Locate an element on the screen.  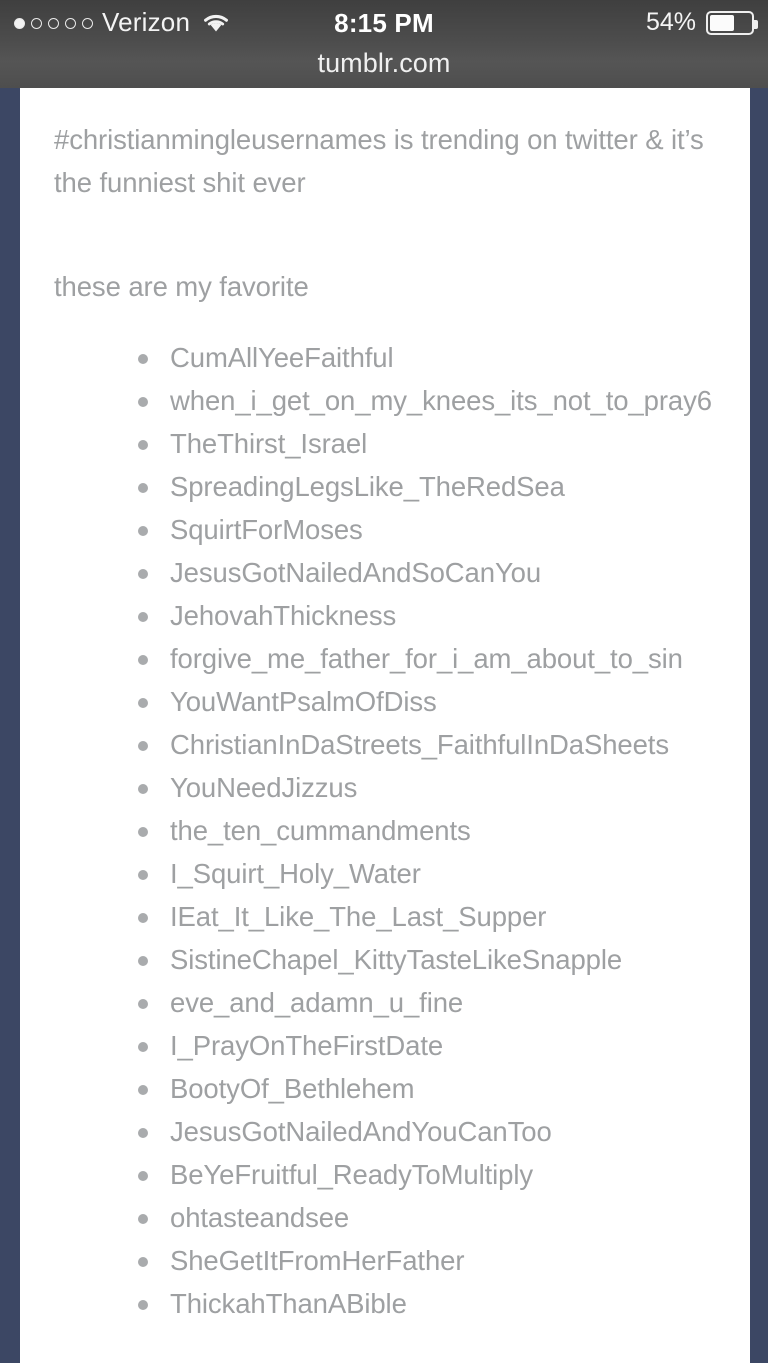
list-item-label: SpreadingLegsLike_TheRedSea is located at coordinates (367, 486).